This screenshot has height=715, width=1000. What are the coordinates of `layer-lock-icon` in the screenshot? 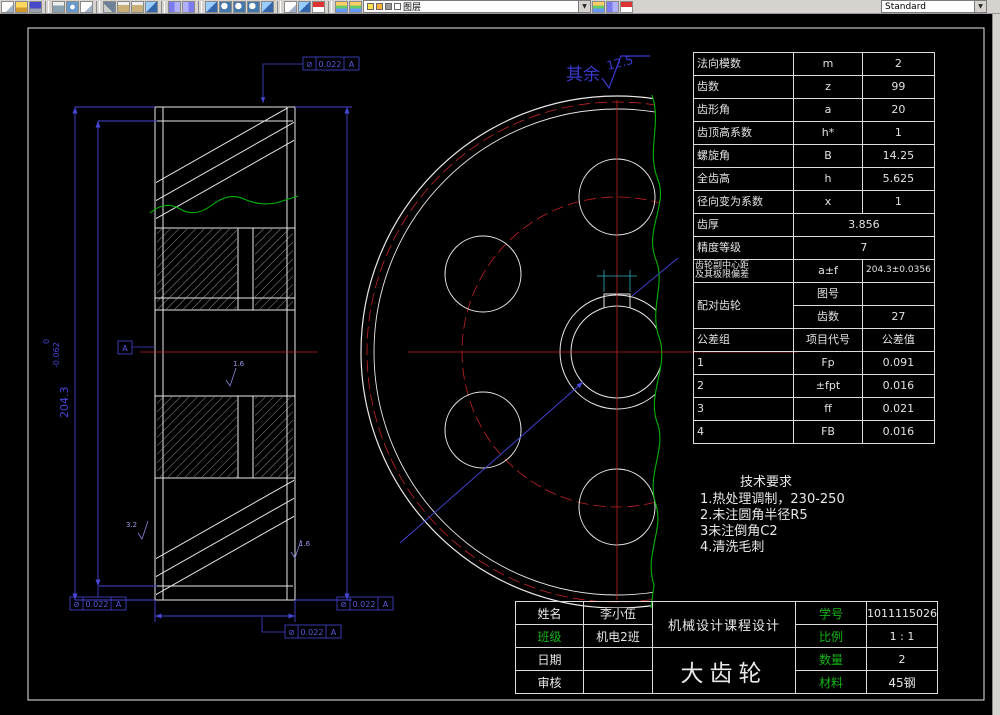 It's located at (388, 6).